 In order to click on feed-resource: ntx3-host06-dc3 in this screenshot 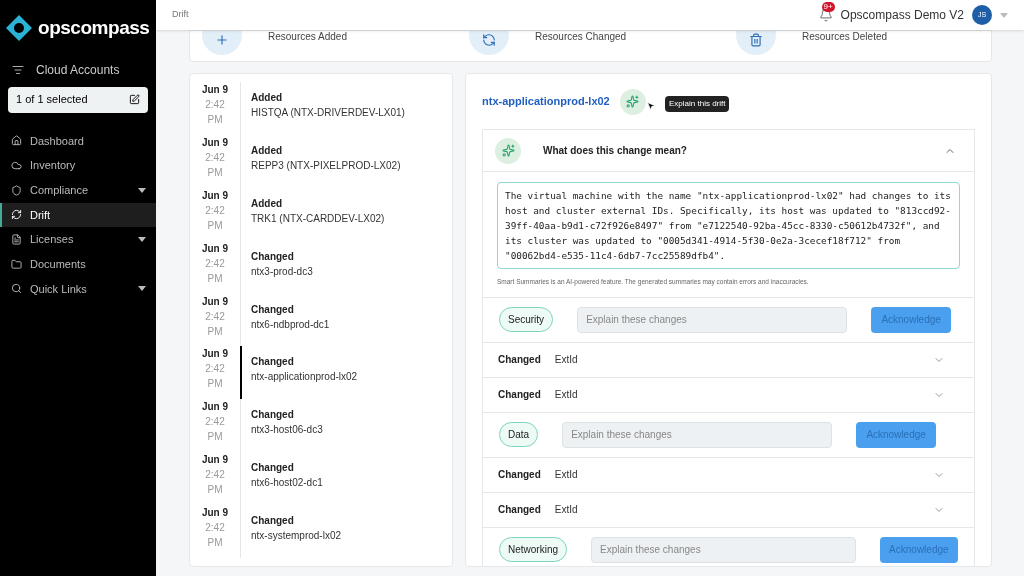, I will do `click(287, 430)`.